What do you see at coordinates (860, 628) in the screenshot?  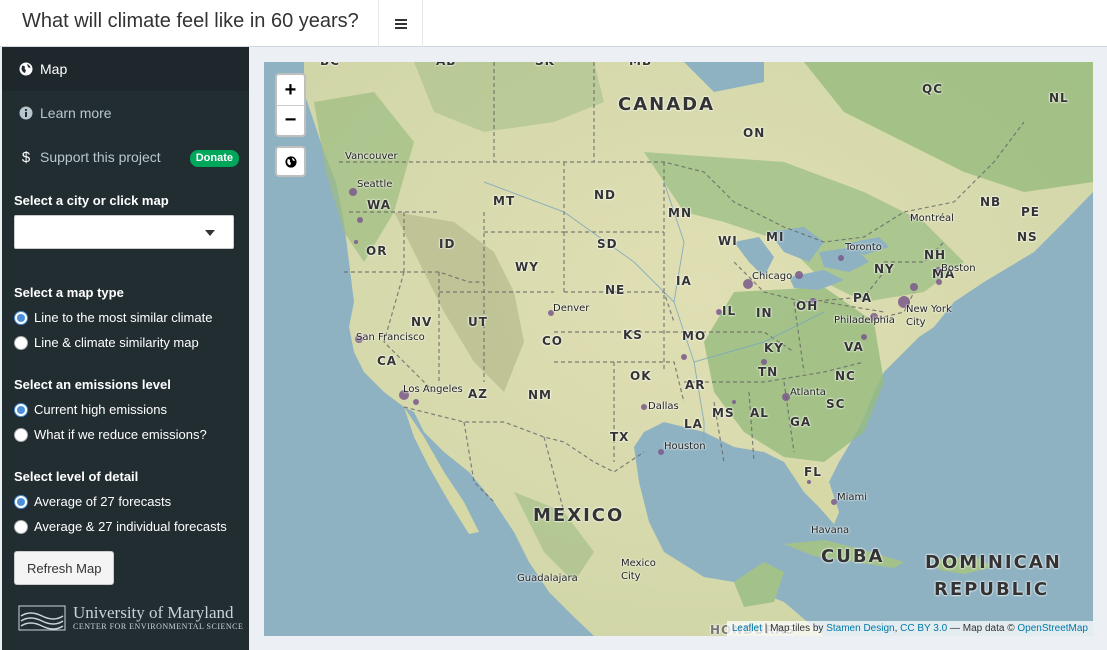 I see `stamen-link: Stamen Design` at bounding box center [860, 628].